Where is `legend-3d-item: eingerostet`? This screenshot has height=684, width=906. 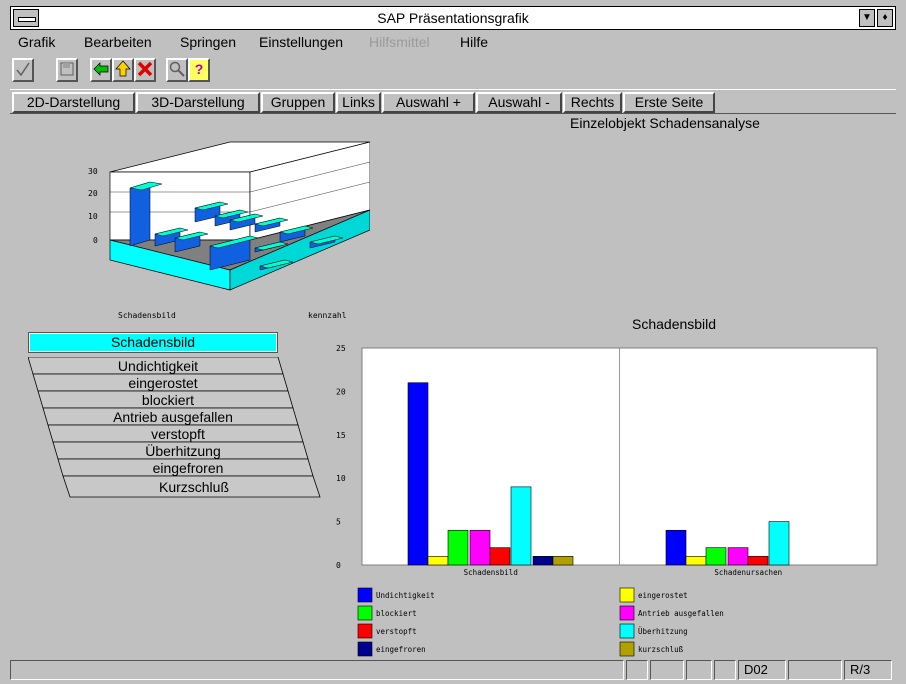 legend-3d-item: eingerostet is located at coordinates (163, 383).